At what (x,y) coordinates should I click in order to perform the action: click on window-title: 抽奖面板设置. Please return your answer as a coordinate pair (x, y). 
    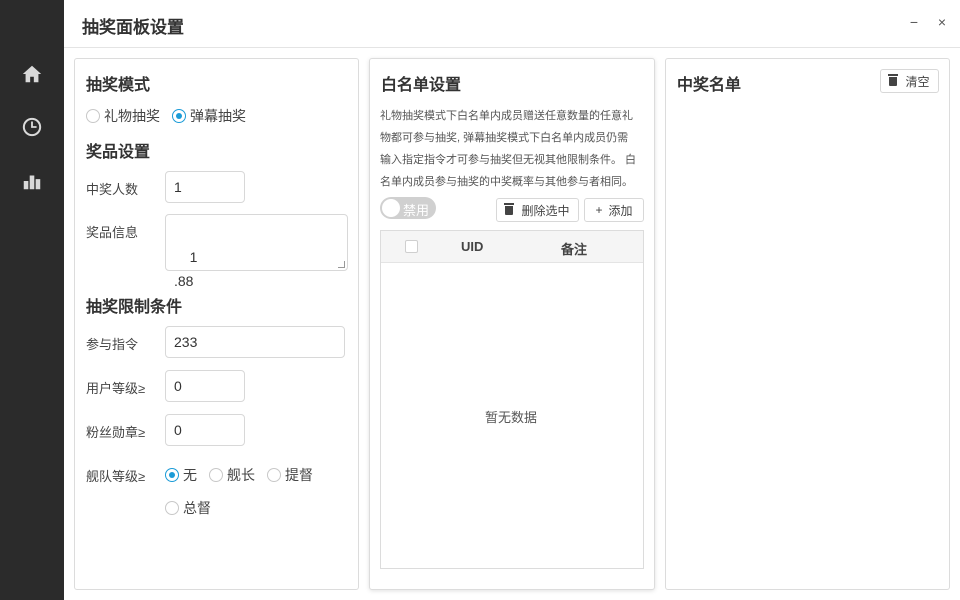
    Looking at the image, I should click on (133, 27).